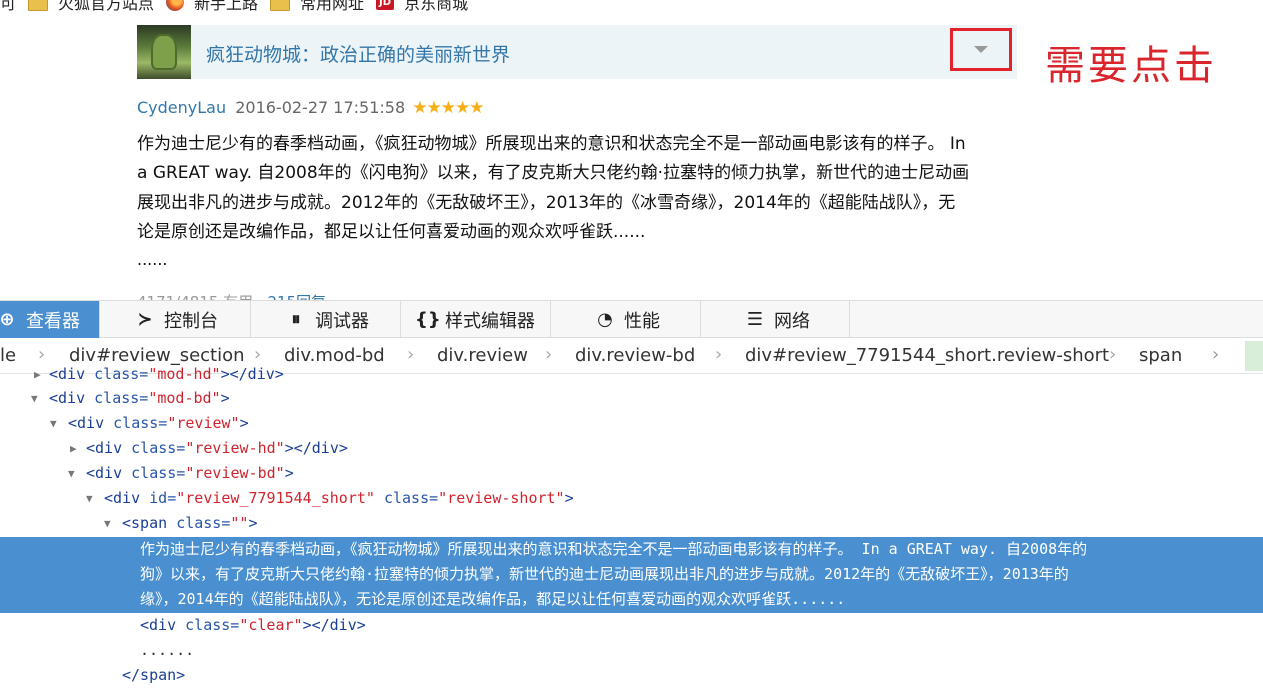 The height and width of the screenshot is (690, 1263). I want to click on tab-label: 网络, so click(792, 321).